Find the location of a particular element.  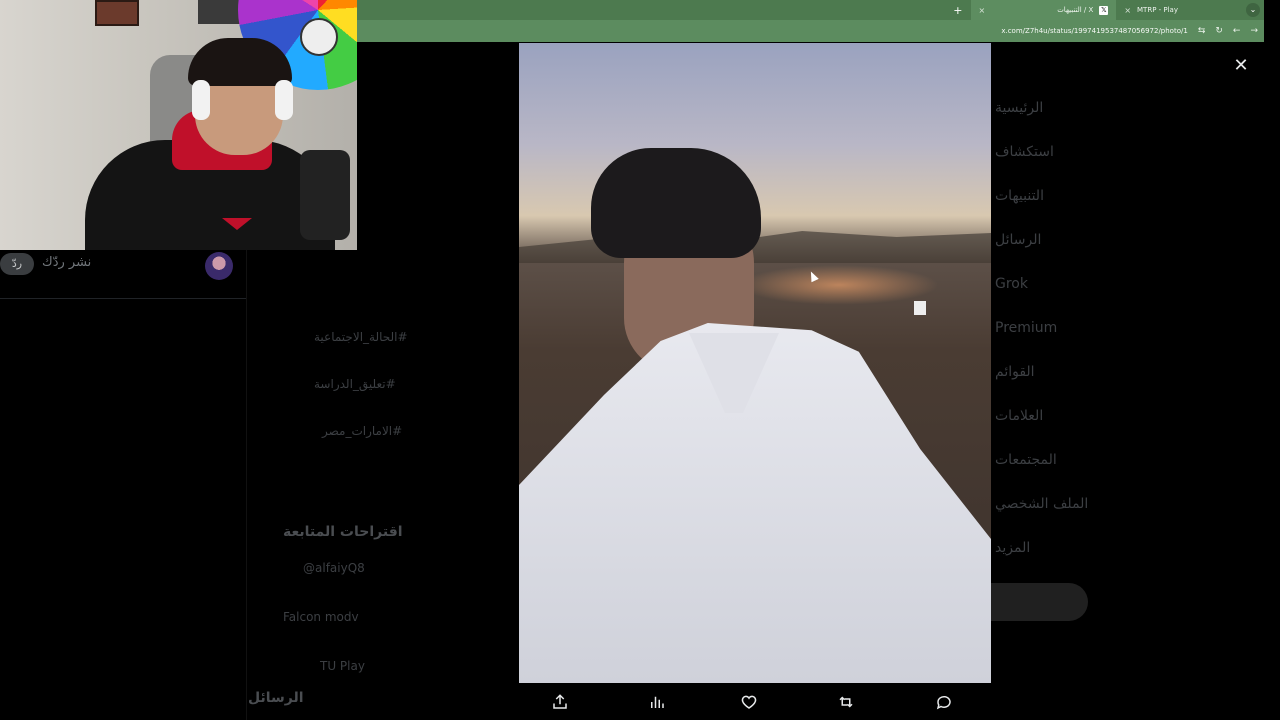

back-arrow-icon: ← is located at coordinates (1237, 31).